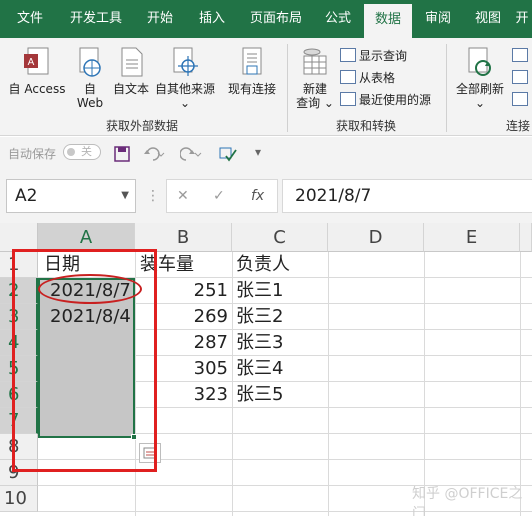 This screenshot has height=516, width=532. What do you see at coordinates (348, 99) in the screenshot?
I see `recent-sources-icon` at bounding box center [348, 99].